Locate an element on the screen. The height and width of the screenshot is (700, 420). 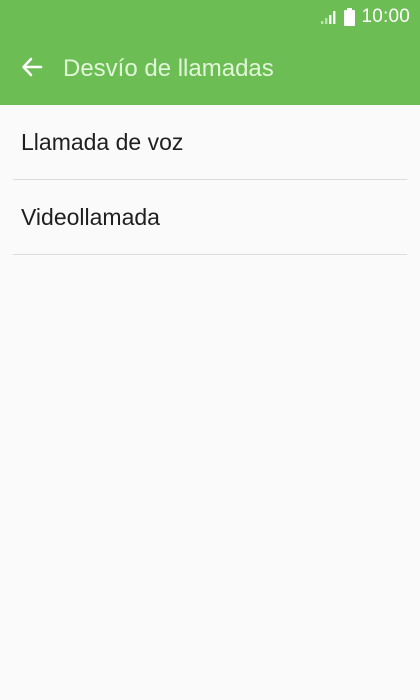
list-item-voice-call: Llamada de voz is located at coordinates (210, 142).